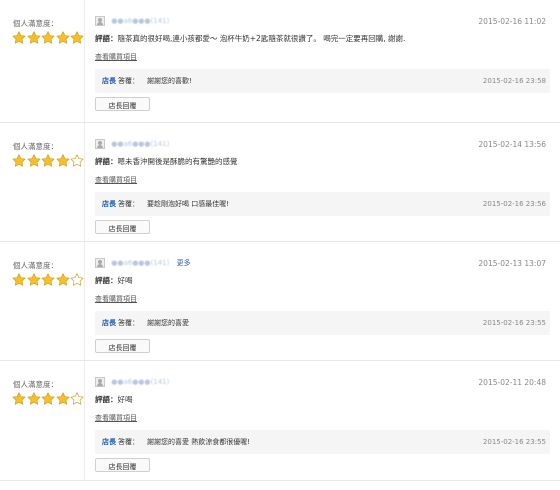 The image size is (560, 490). Describe the element at coordinates (145, 323) in the screenshot. I see `reply-line: 店長 答覆： 謝謝您的喜愛` at that location.